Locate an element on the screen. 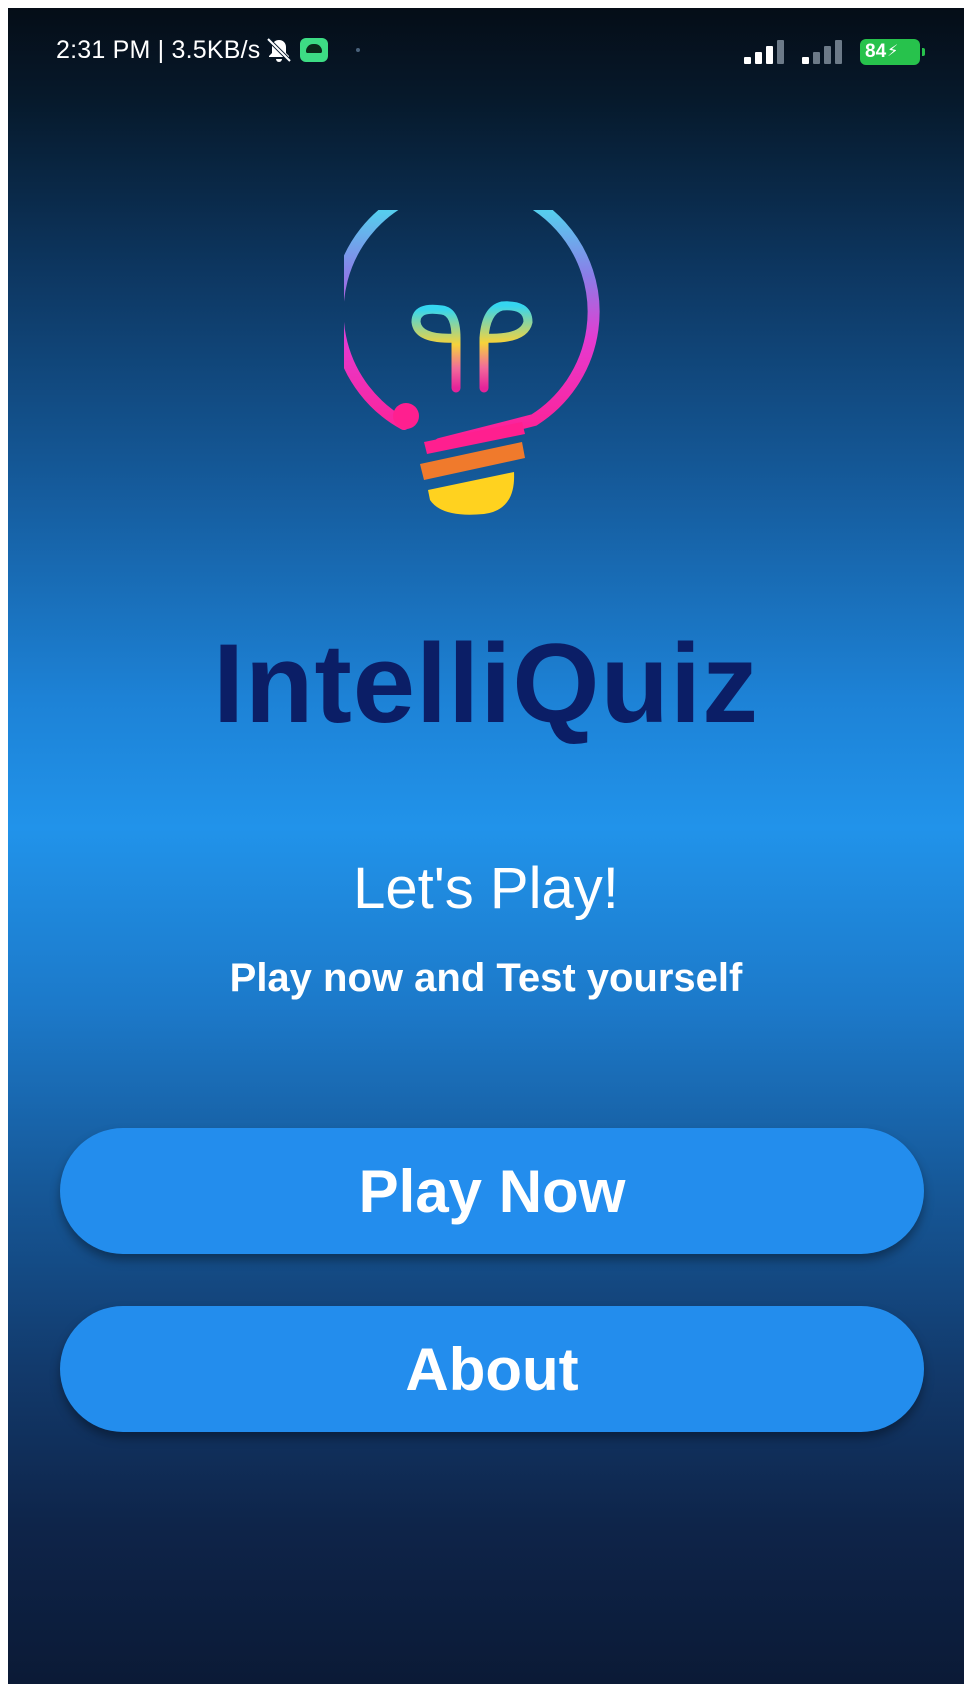 The image size is (964, 1684). headline: Let's Play! is located at coordinates (486, 888).